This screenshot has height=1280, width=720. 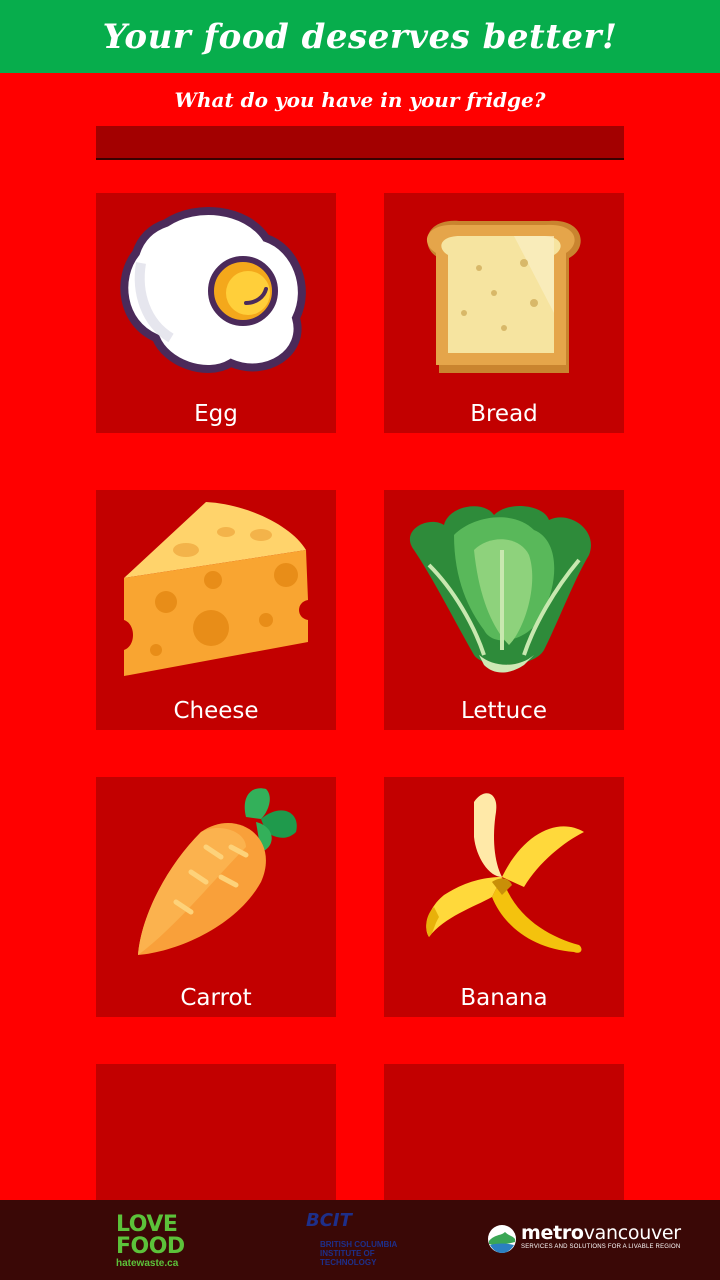 I want to click on food-tile-egg: Egg, so click(x=216, y=313).